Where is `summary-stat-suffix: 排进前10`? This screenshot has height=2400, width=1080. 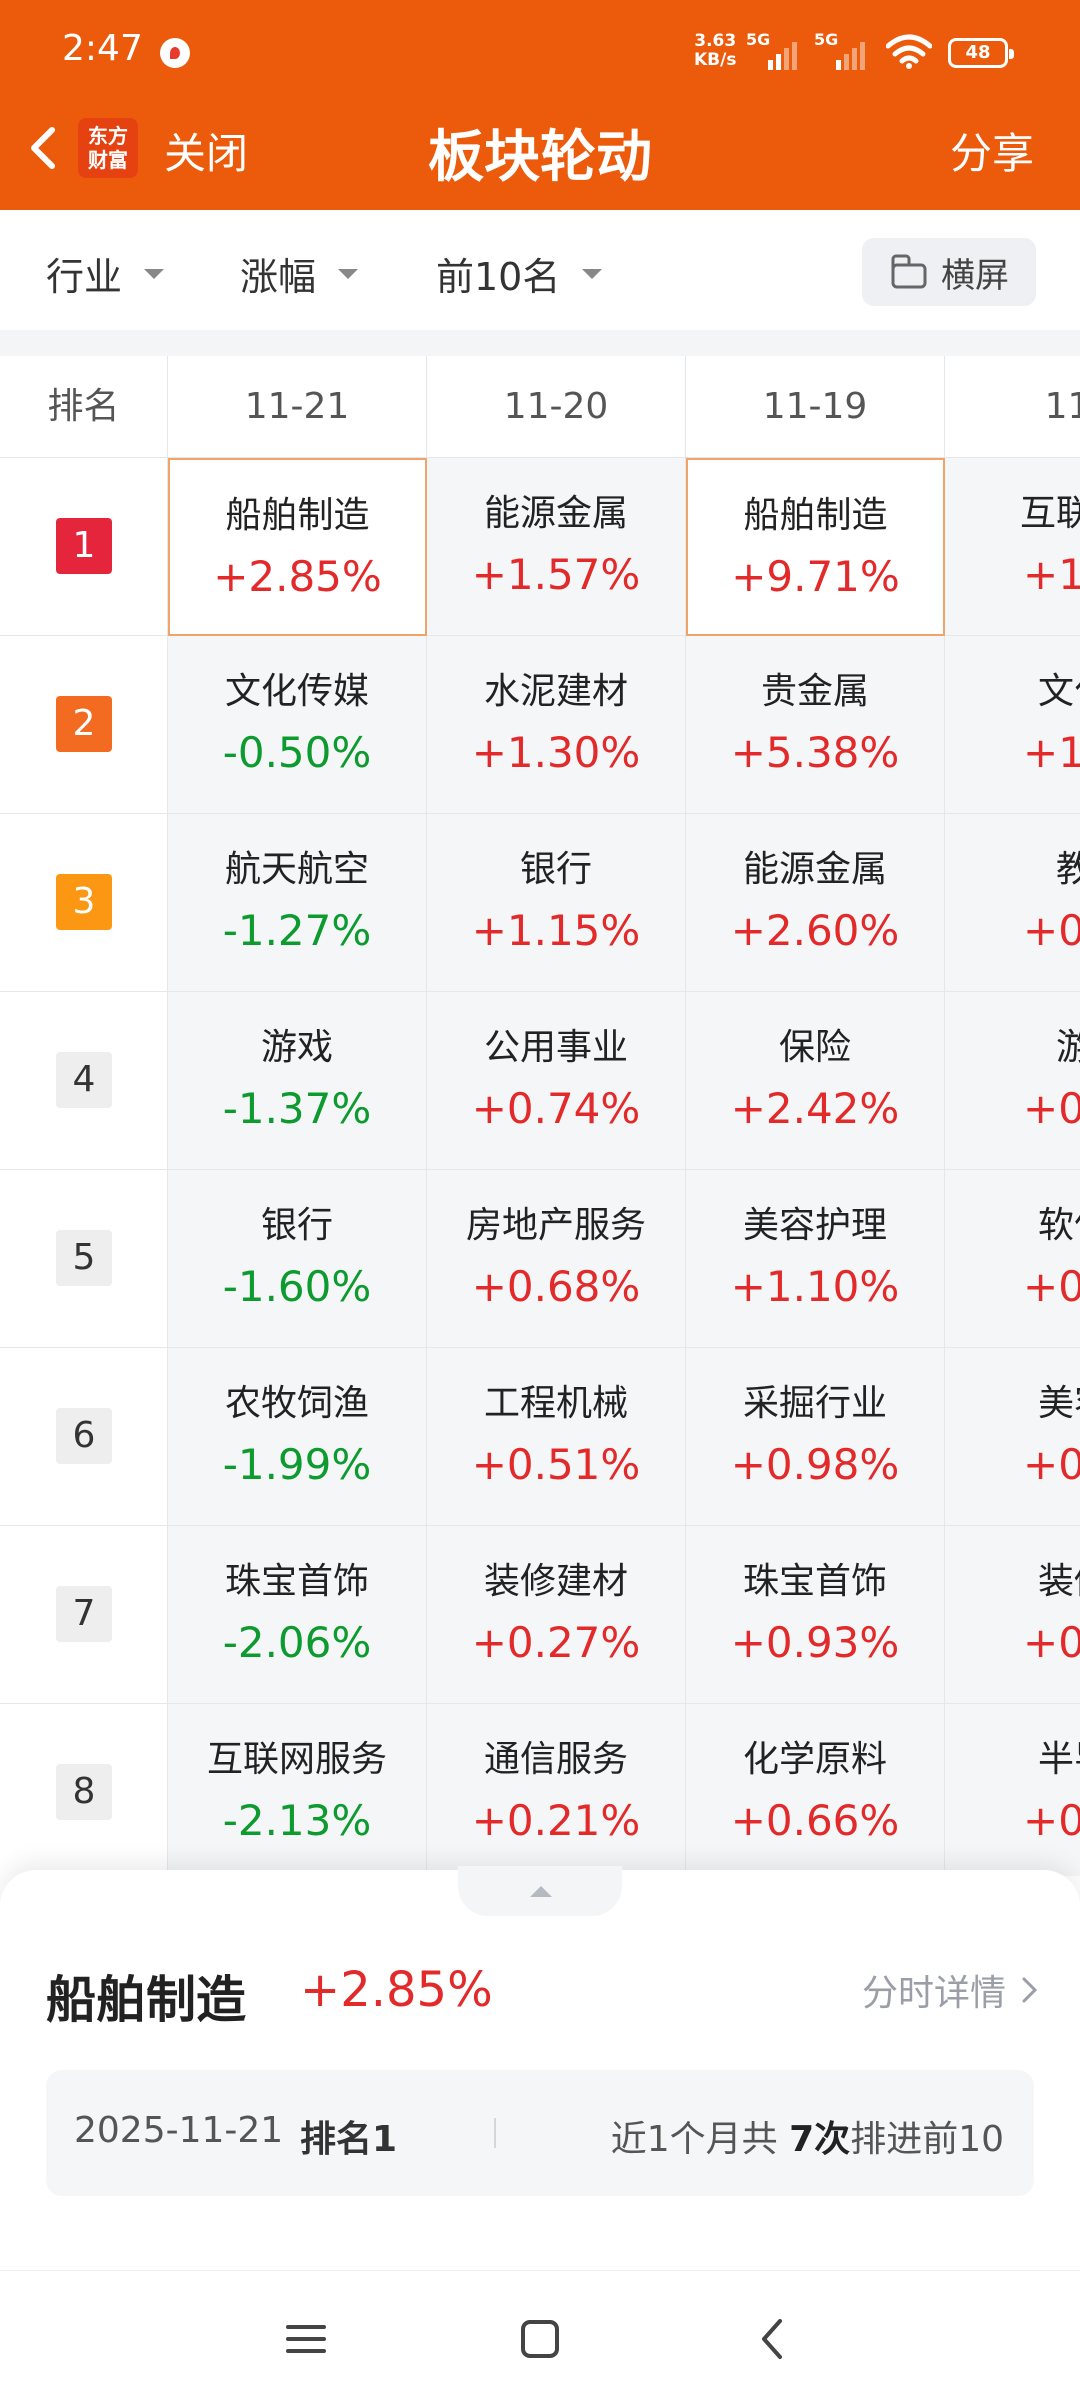 summary-stat-suffix: 排进前10 is located at coordinates (927, 2139).